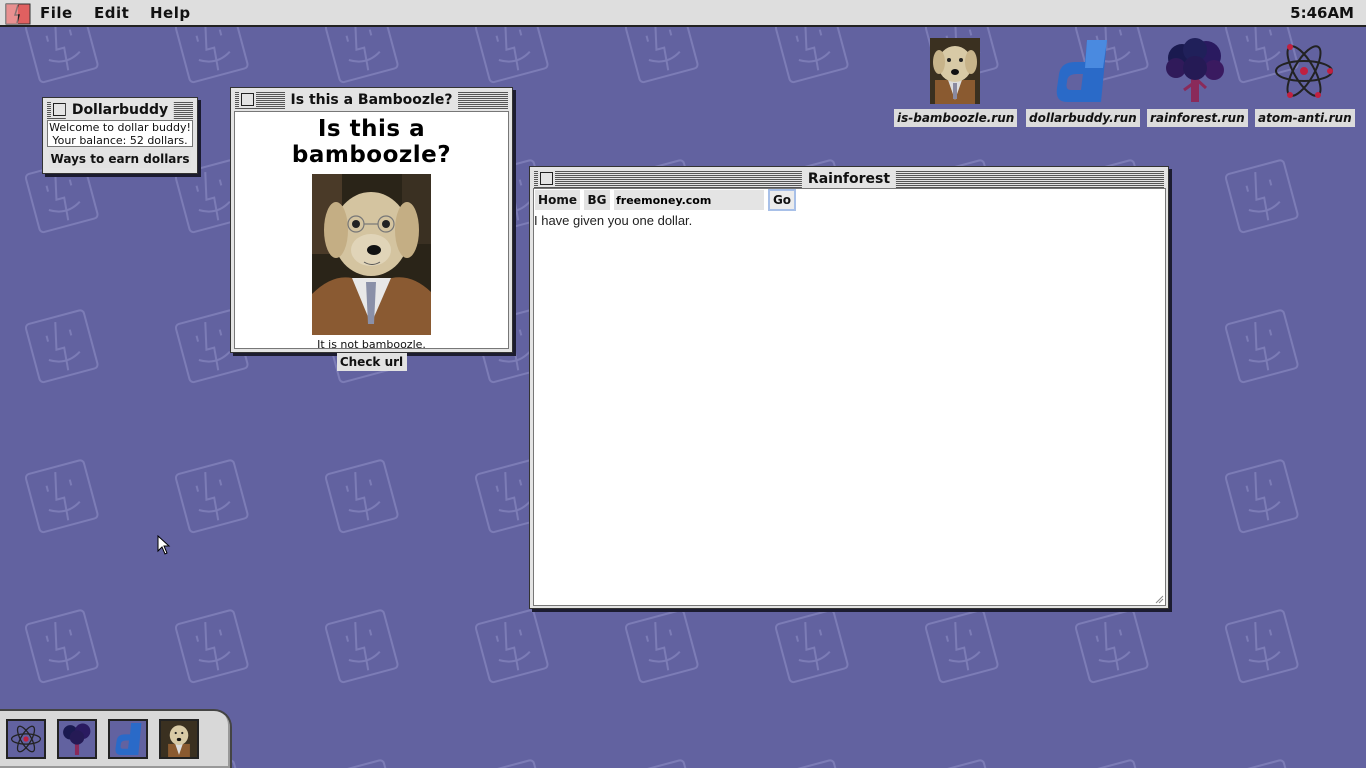  Describe the element at coordinates (371, 344) in the screenshot. I see `bamboozle-result: It is not bamboozle.` at that location.